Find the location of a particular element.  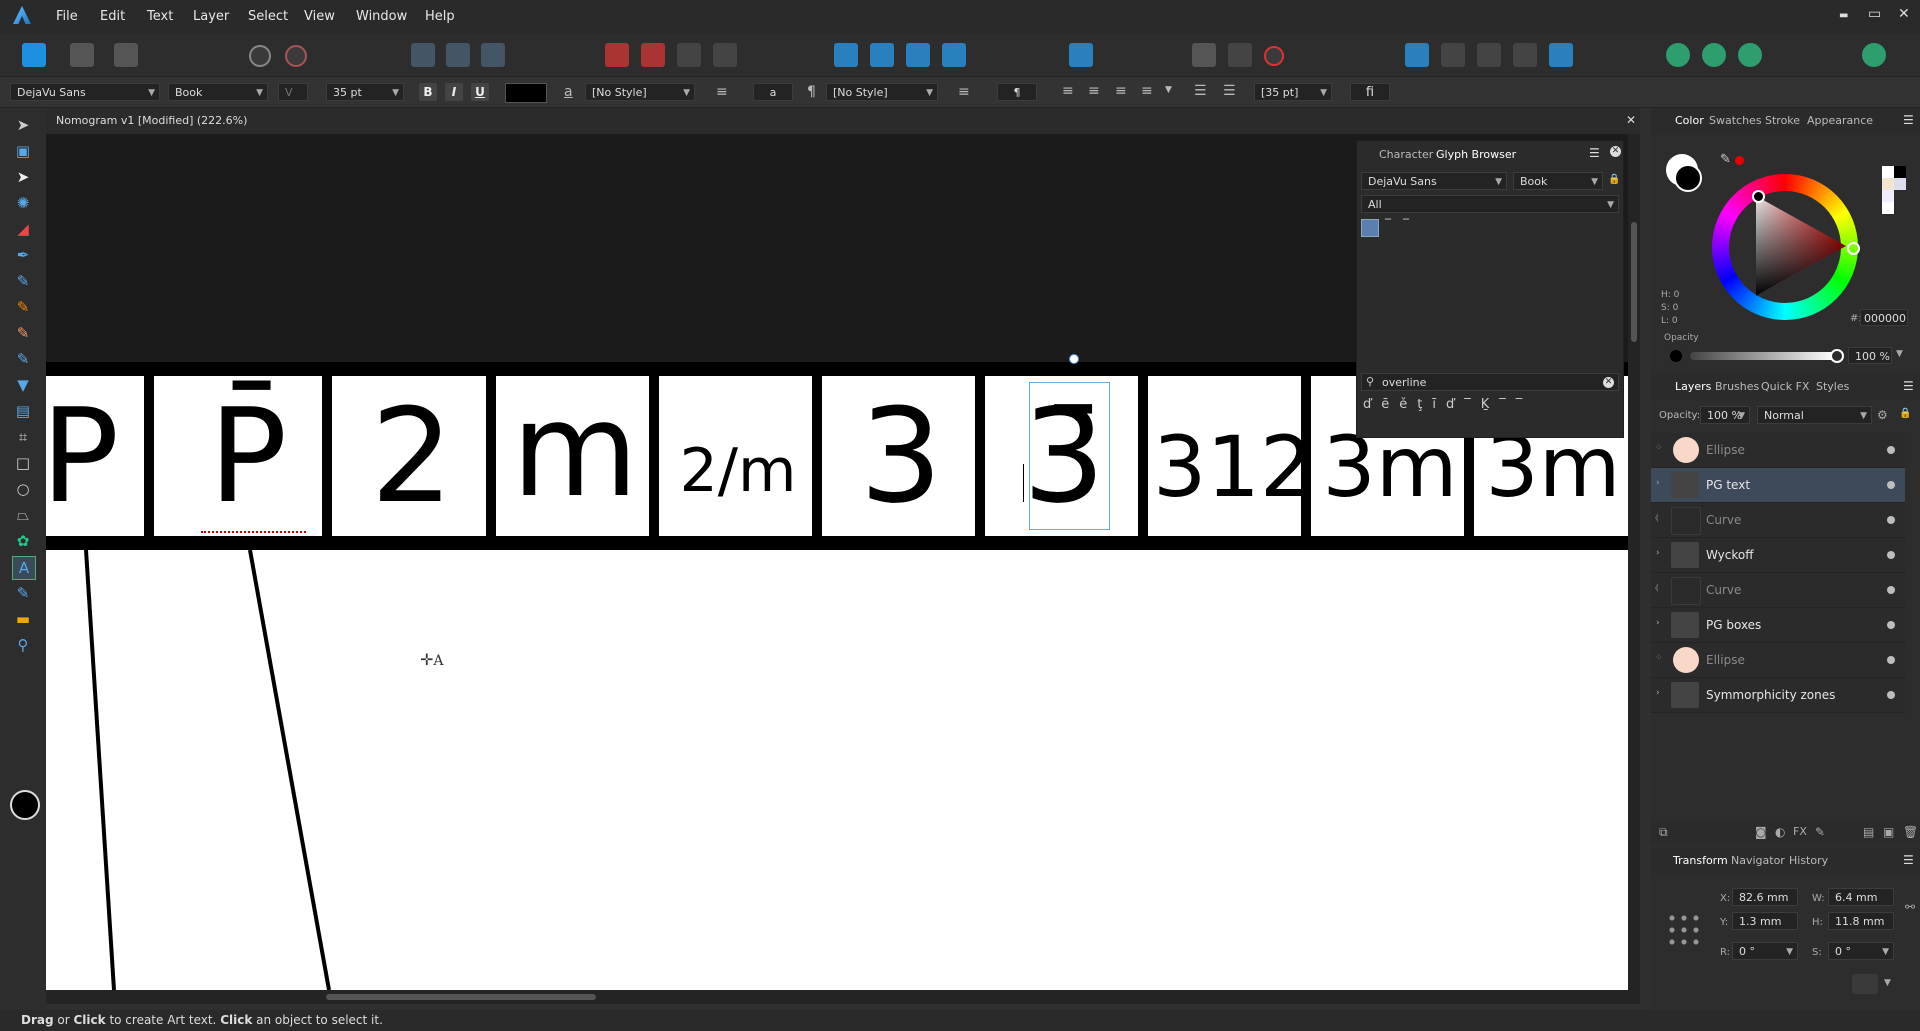

opacity-slider-handle is located at coordinates (1837, 356).